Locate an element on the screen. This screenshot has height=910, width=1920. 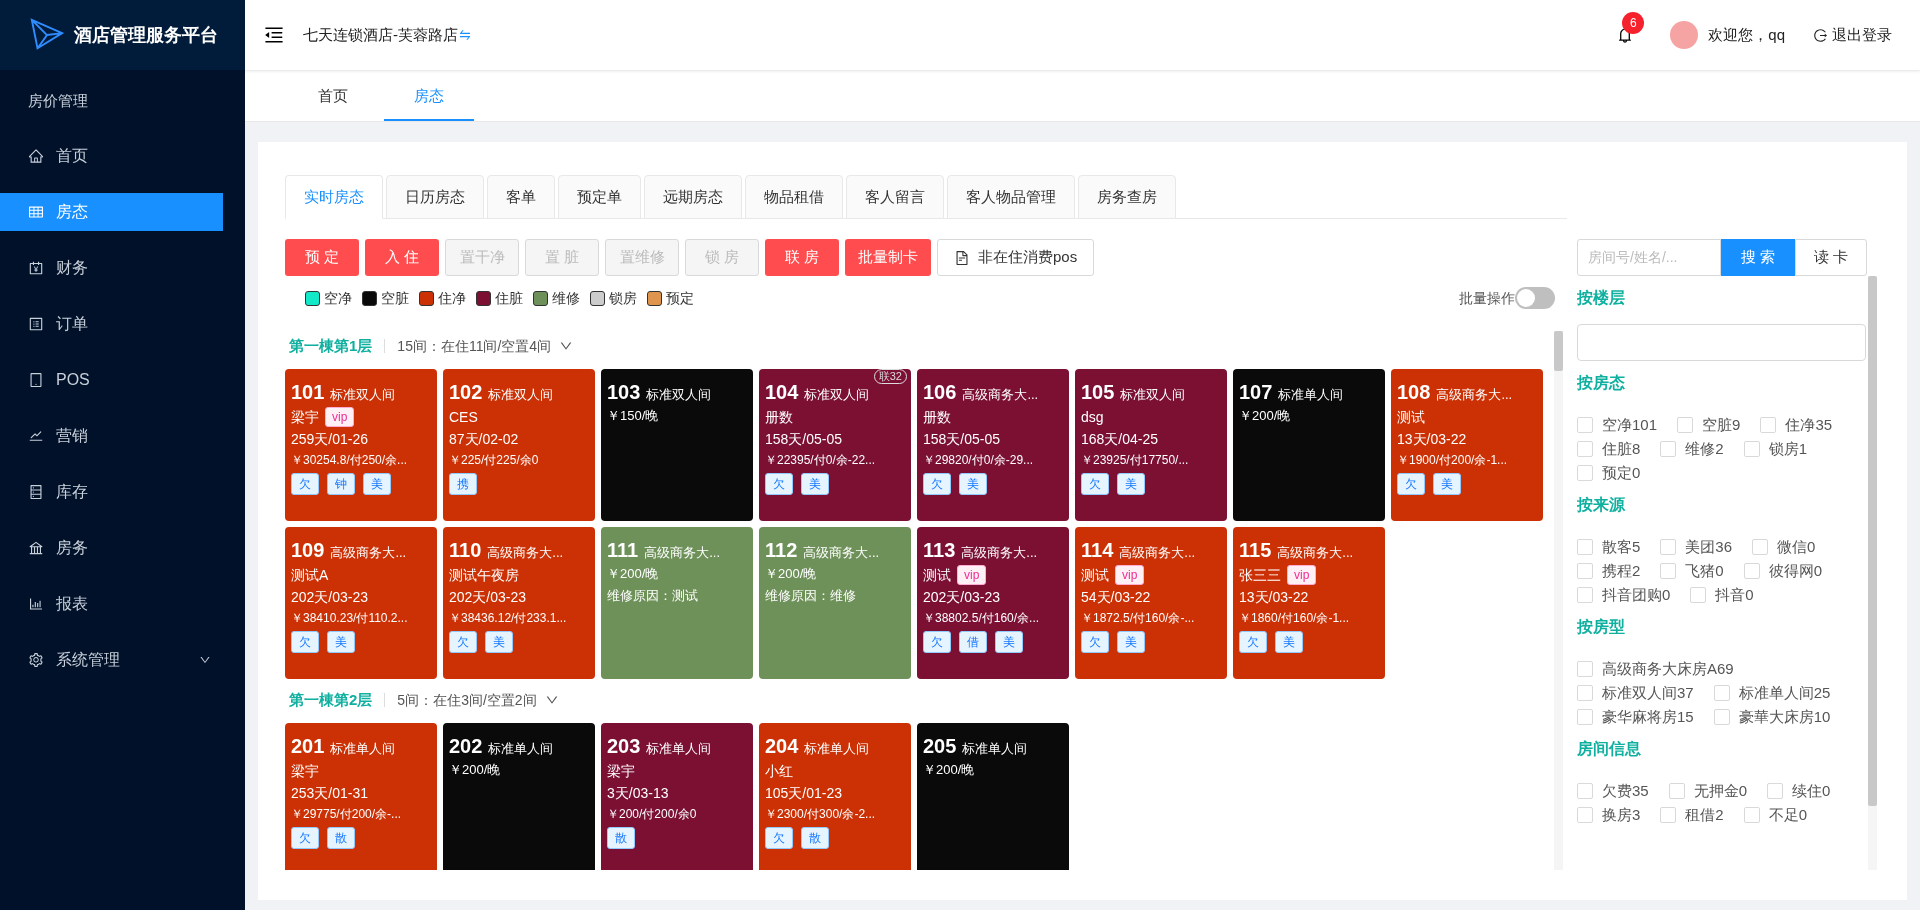
filter-checkbox: 锁房1 is located at coordinates (1775, 449).